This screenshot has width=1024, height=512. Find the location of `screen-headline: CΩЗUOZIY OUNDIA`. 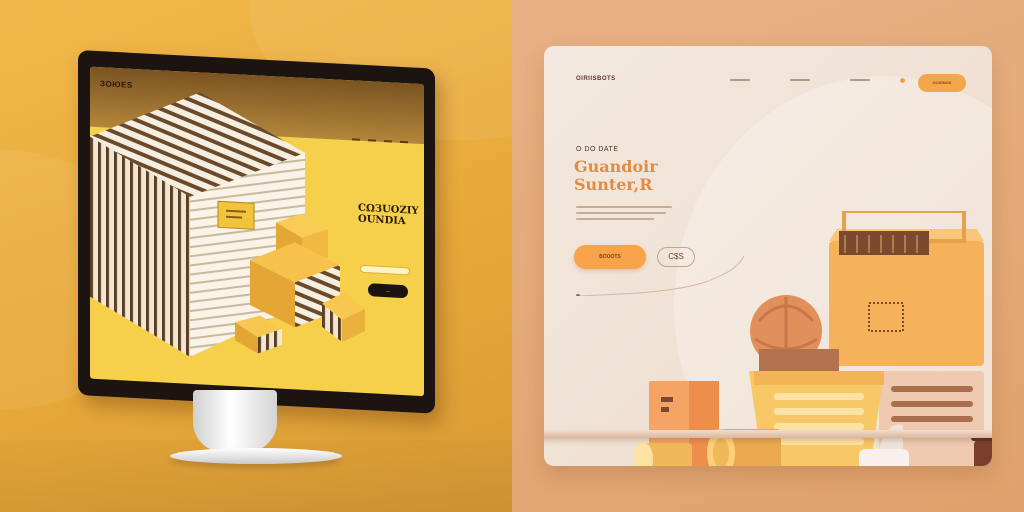

screen-headline: CΩЗUOZIY OUNDIA is located at coordinates (388, 215).